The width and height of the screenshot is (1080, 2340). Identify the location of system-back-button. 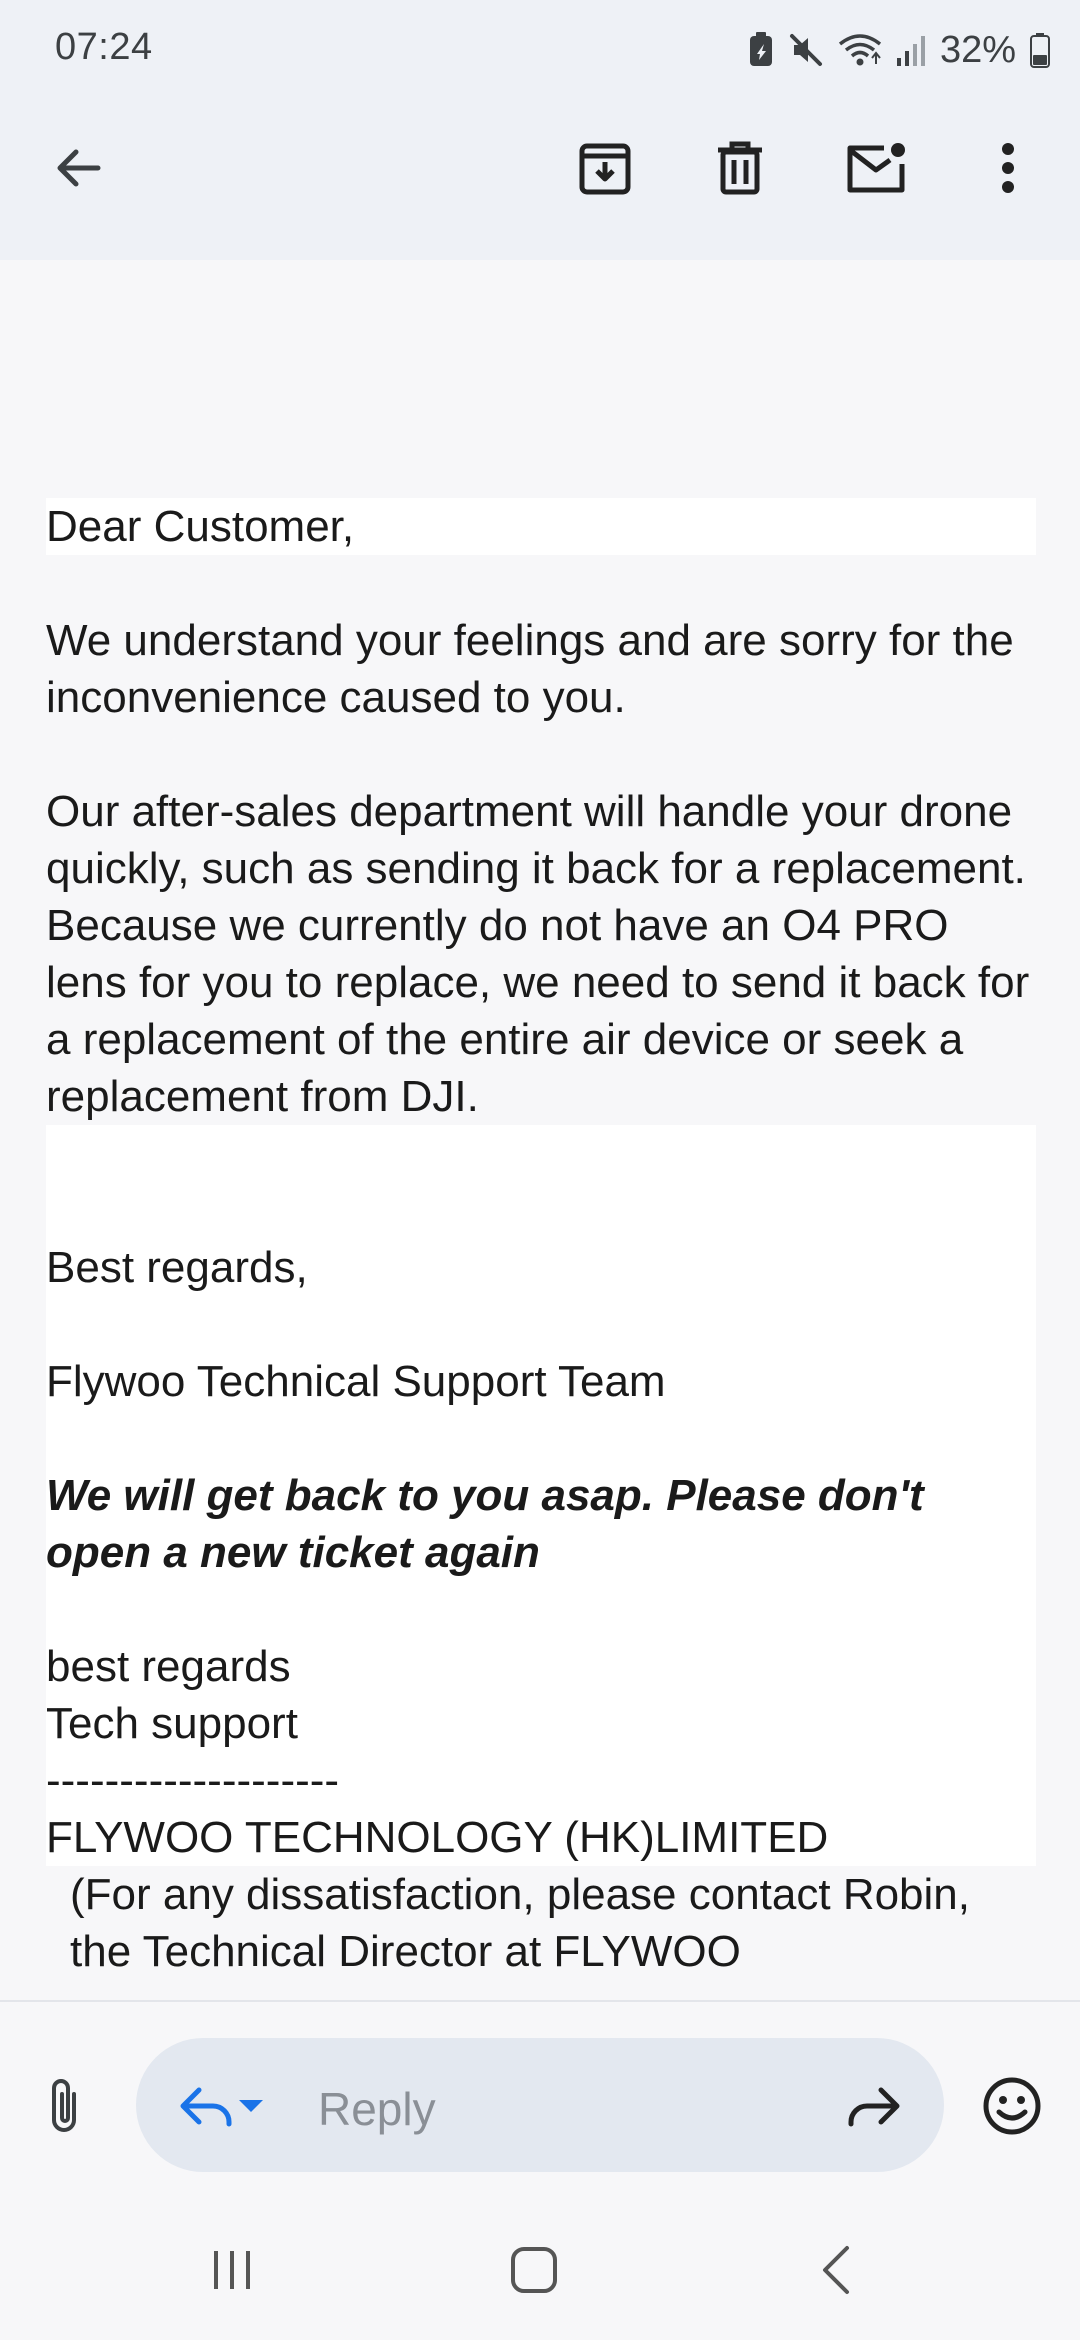
(836, 2270).